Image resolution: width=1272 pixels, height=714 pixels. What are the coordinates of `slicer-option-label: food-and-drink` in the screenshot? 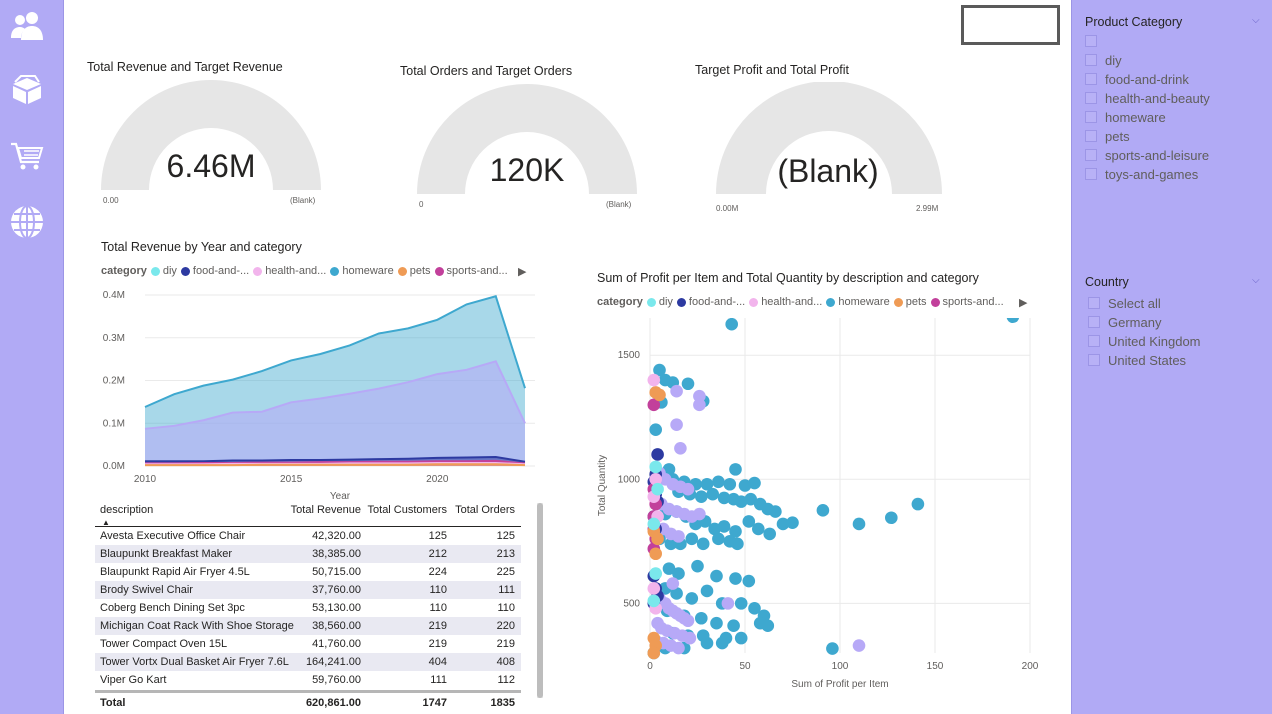 It's located at (1147, 79).